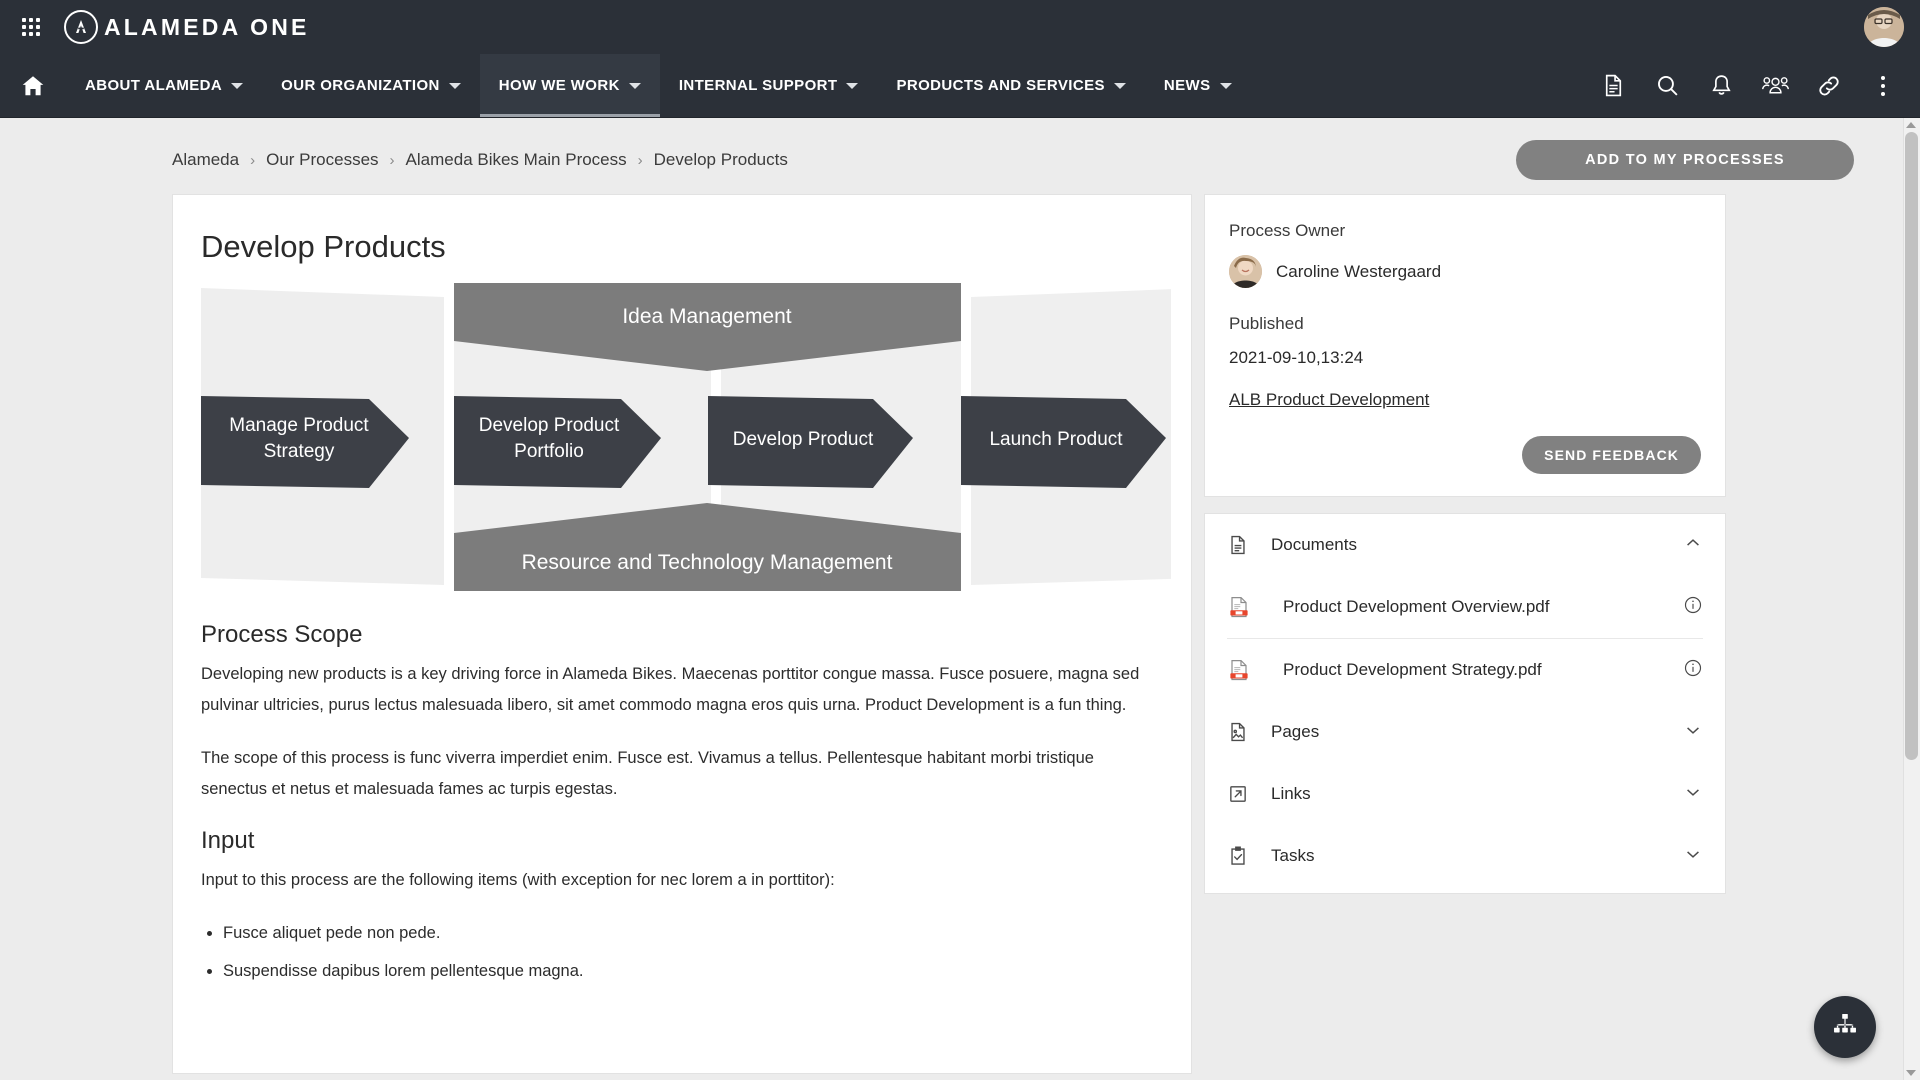 The height and width of the screenshot is (1080, 1920). Describe the element at coordinates (1056, 439) in the screenshot. I see `diagram-stage-4-label: Launch Product` at that location.